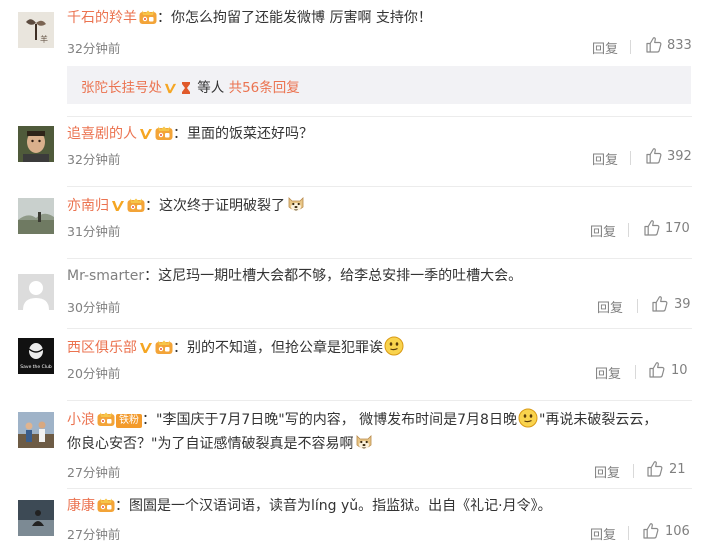  Describe the element at coordinates (211, 88) in the screenshot. I see `sub-reply-suffix: 等人` at that location.